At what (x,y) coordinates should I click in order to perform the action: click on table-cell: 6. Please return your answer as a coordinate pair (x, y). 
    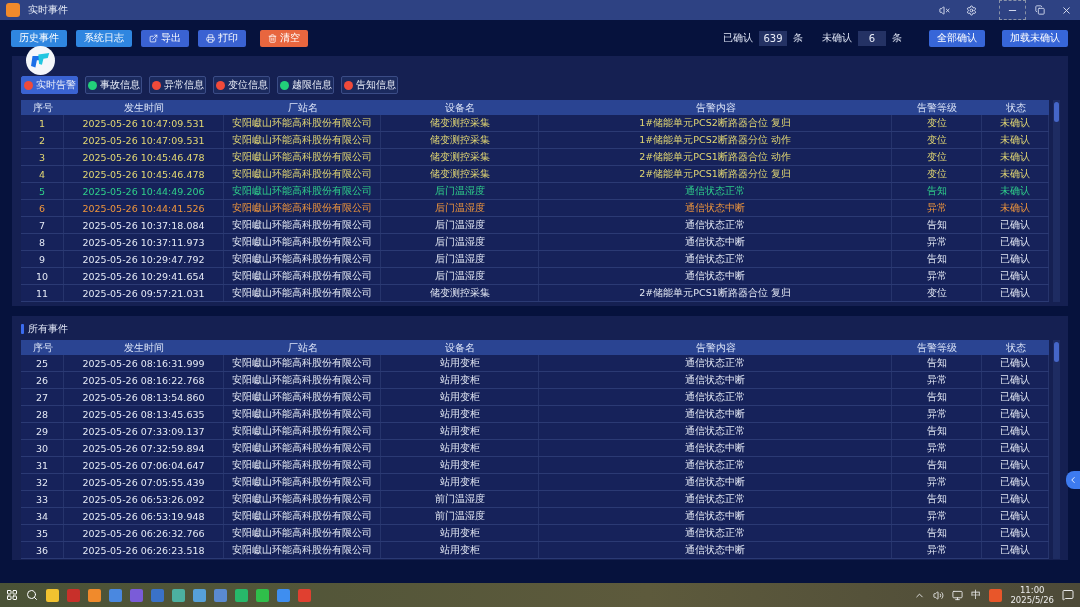
    Looking at the image, I should click on (42, 208).